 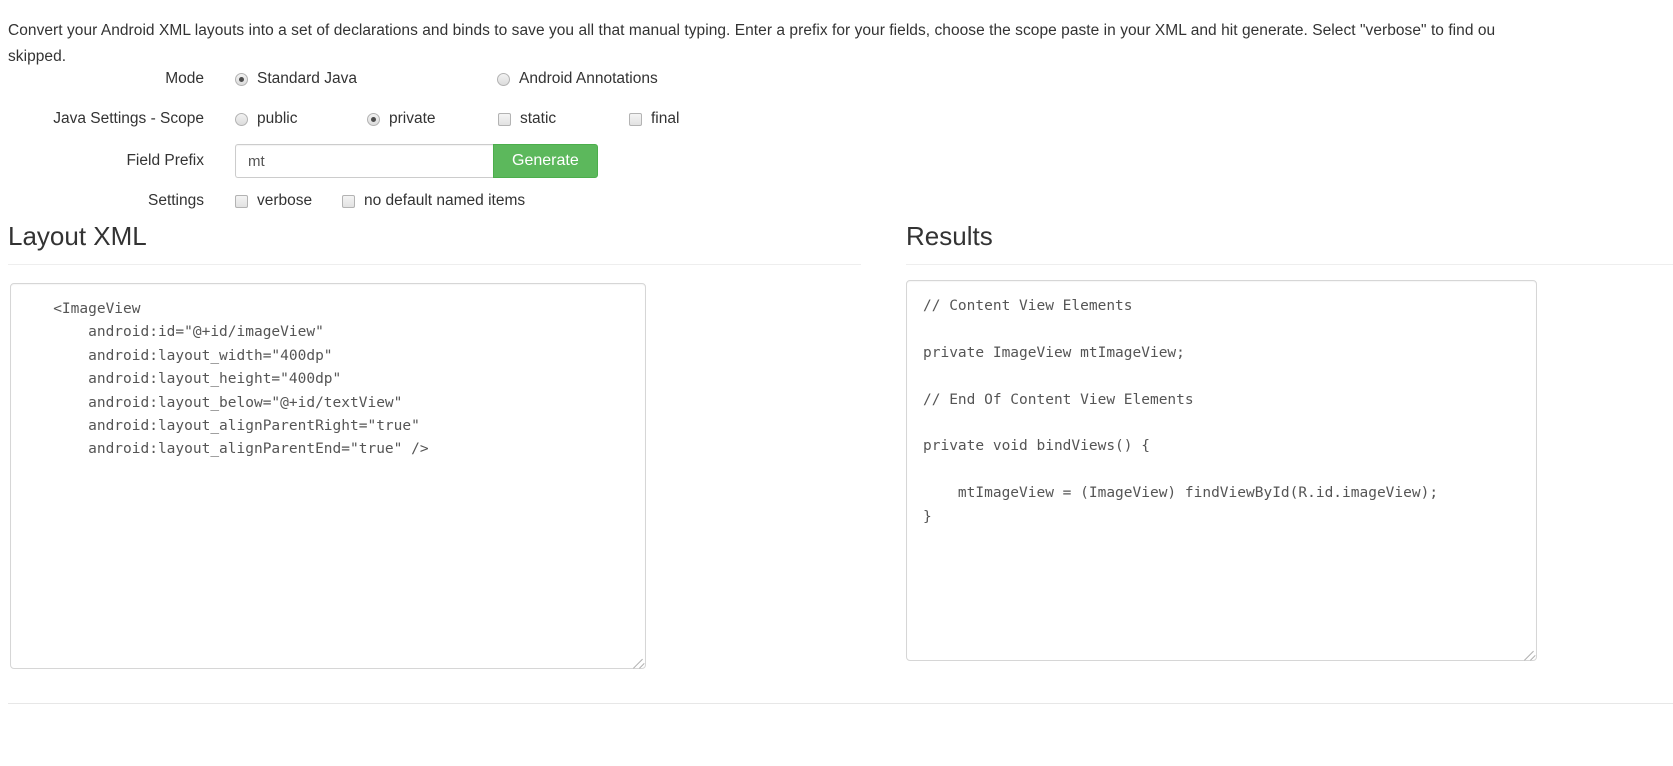 I want to click on radio-private-icon, so click(x=373, y=119).